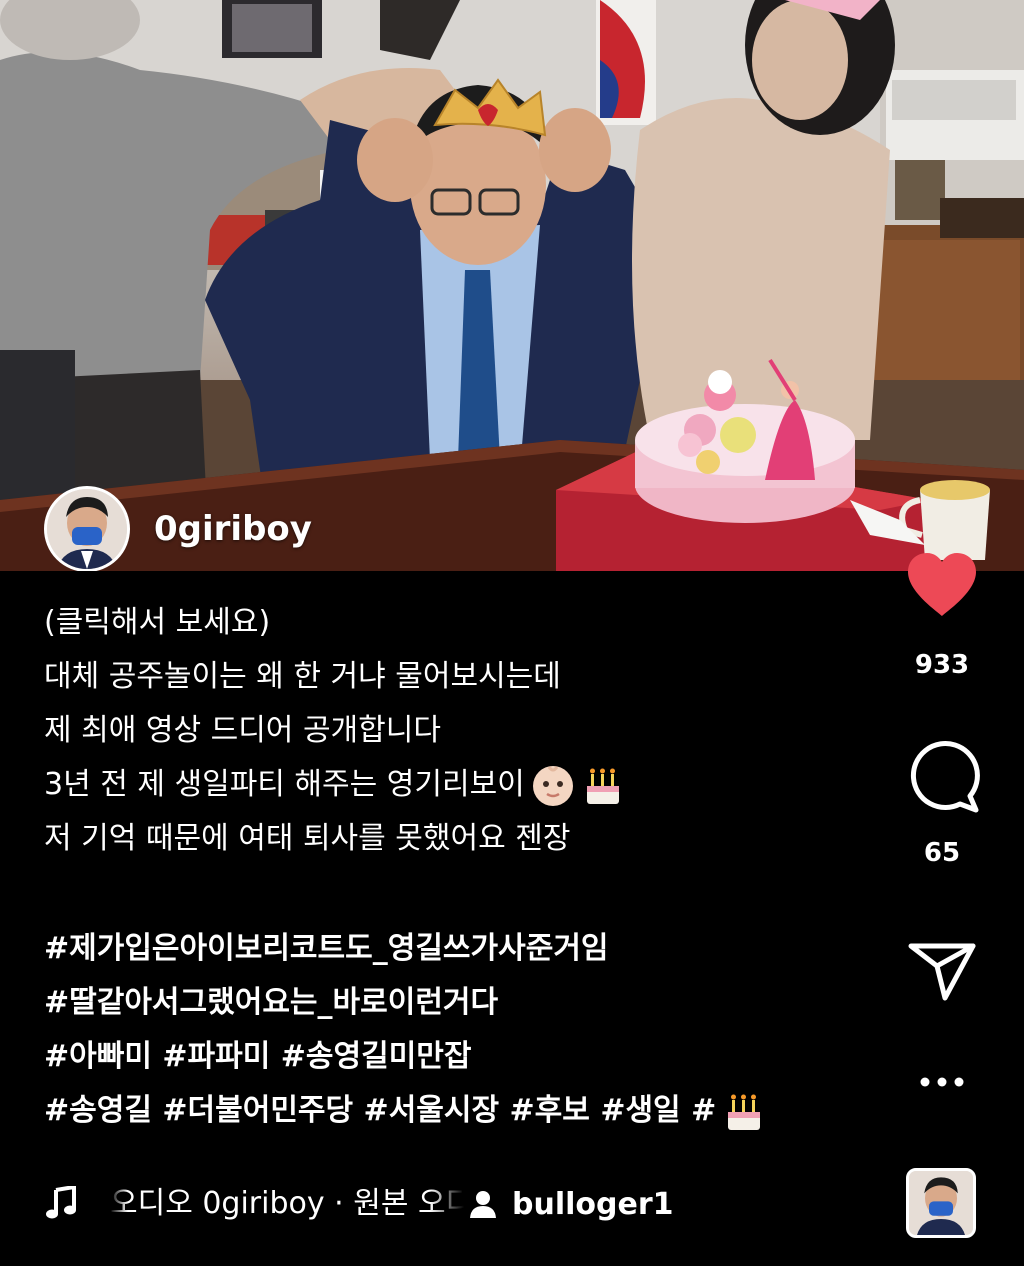 The image size is (1024, 1266). I want to click on profile-avatar, so click(87, 528).